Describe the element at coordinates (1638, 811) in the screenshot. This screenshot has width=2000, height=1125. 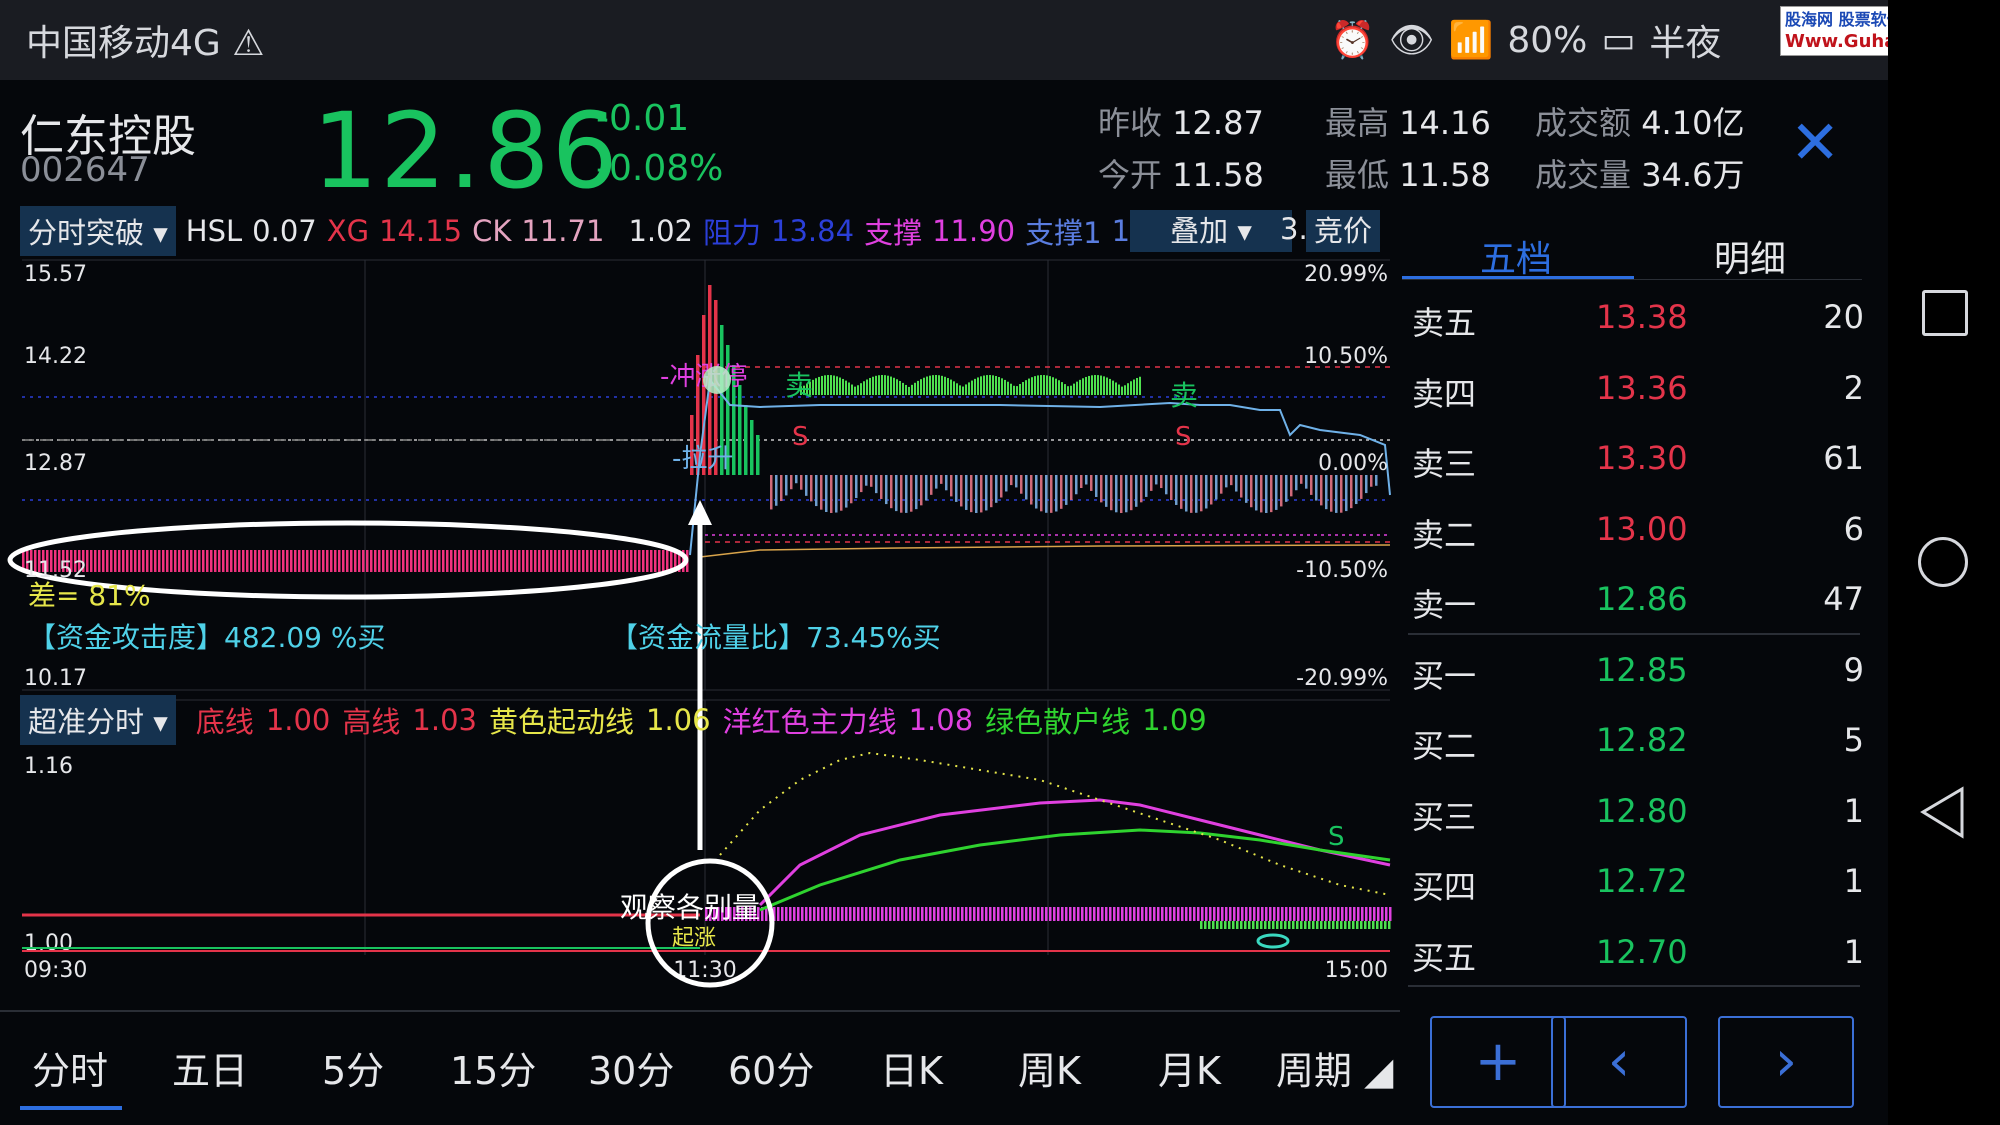
I see `bid-row: 买三 12.80 1` at that location.